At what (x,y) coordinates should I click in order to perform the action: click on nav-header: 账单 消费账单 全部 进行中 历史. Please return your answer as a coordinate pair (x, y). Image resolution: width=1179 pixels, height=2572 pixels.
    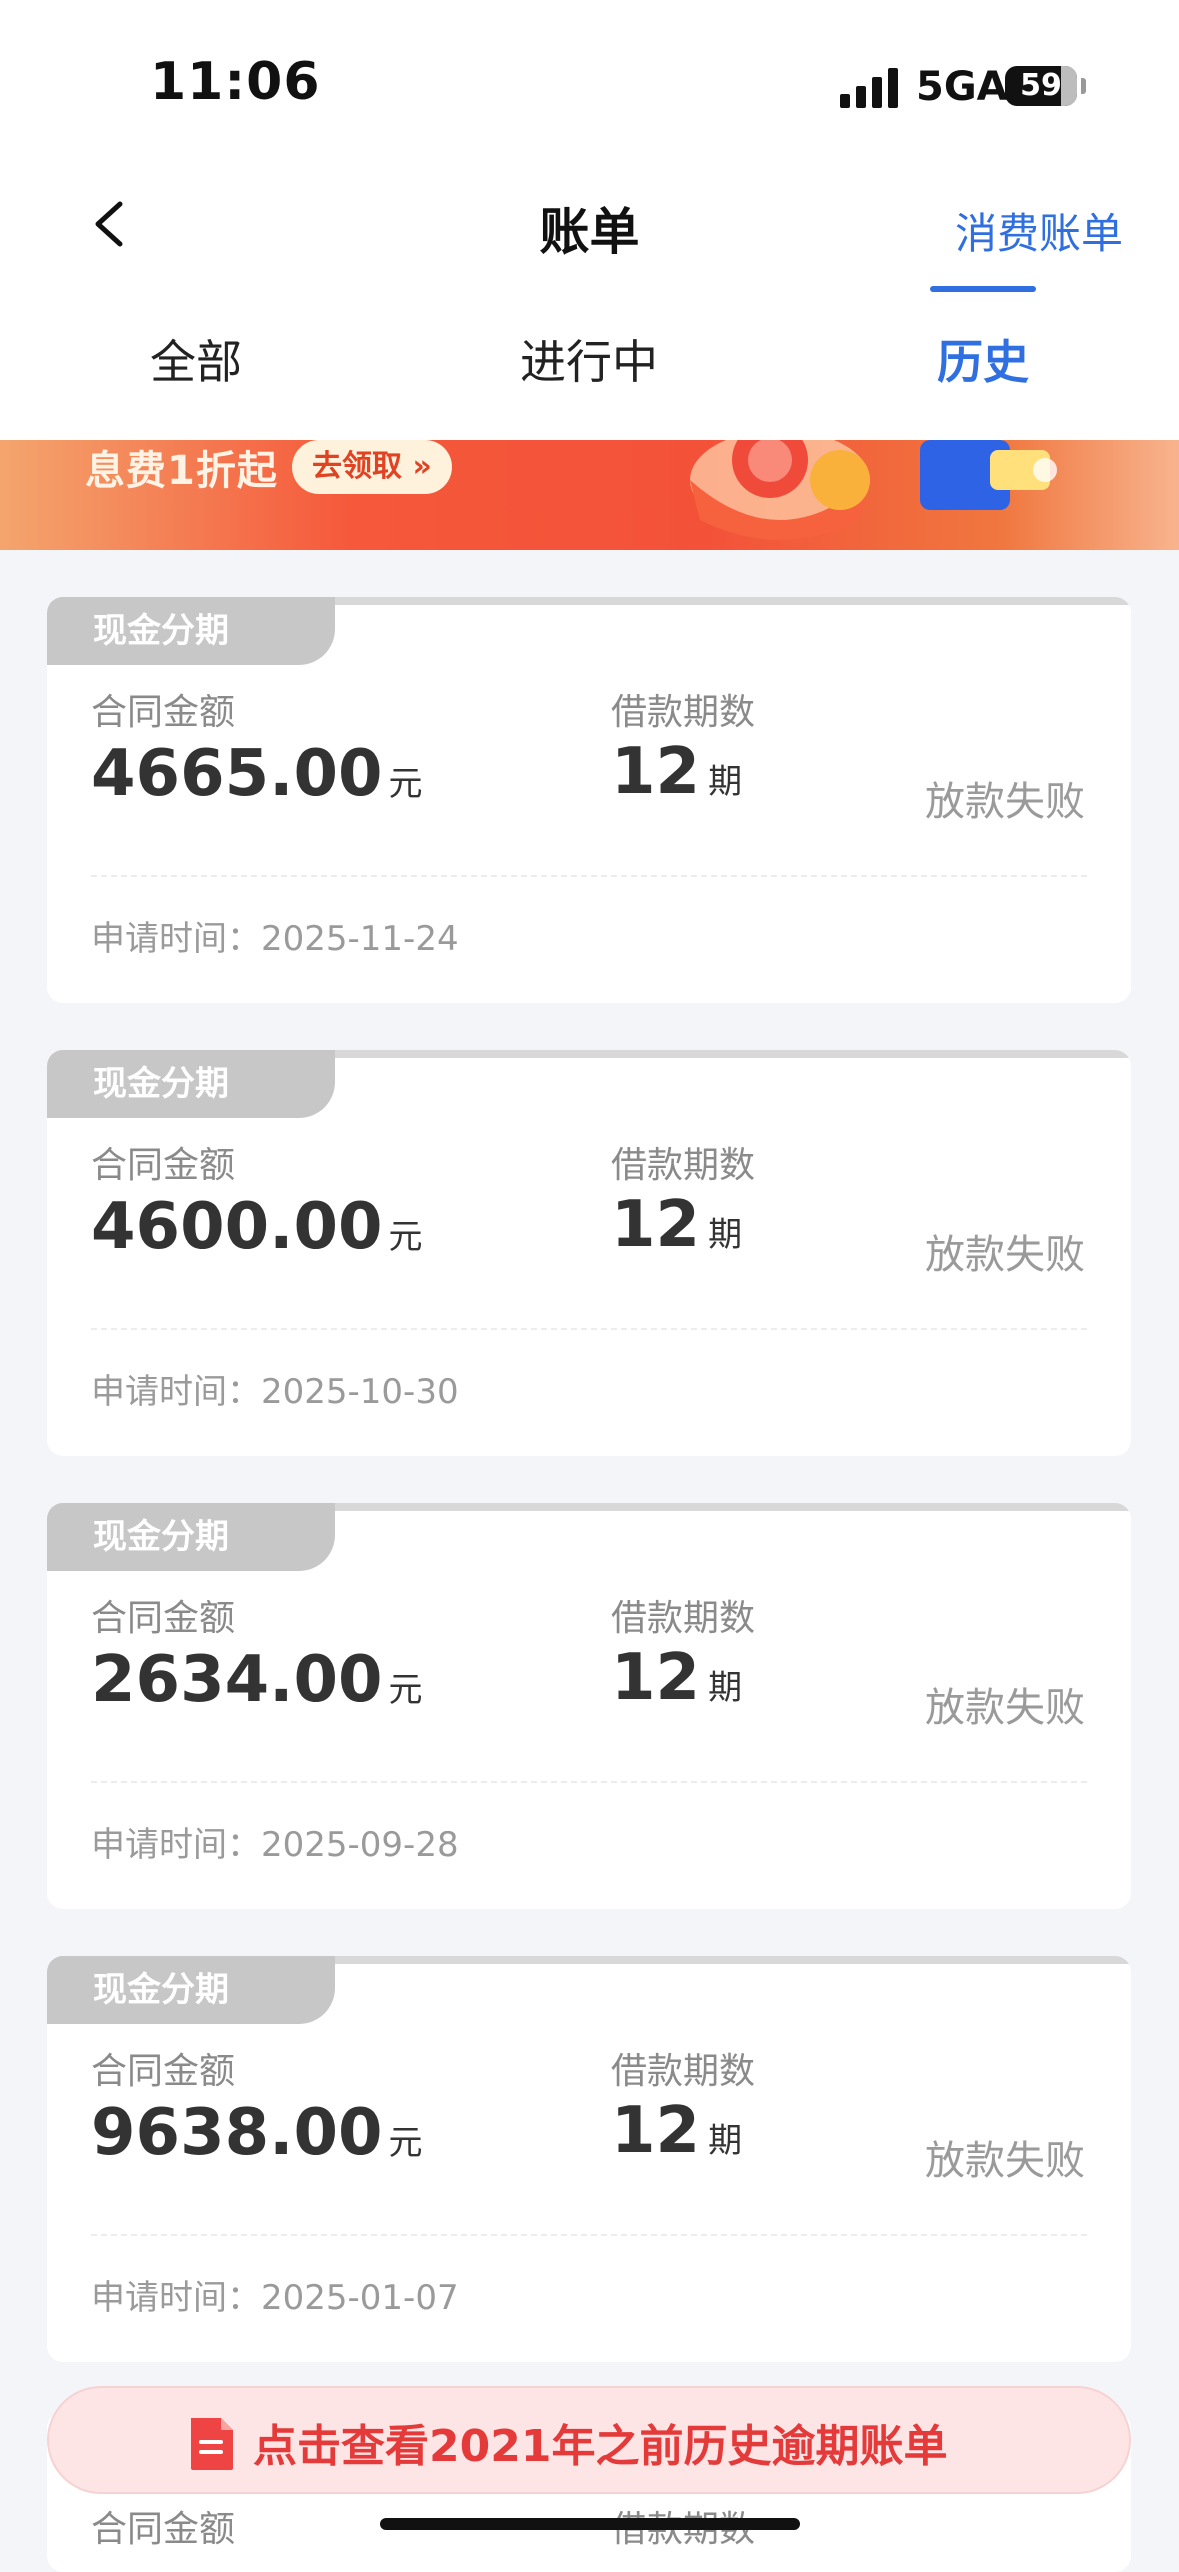
    Looking at the image, I should click on (589, 295).